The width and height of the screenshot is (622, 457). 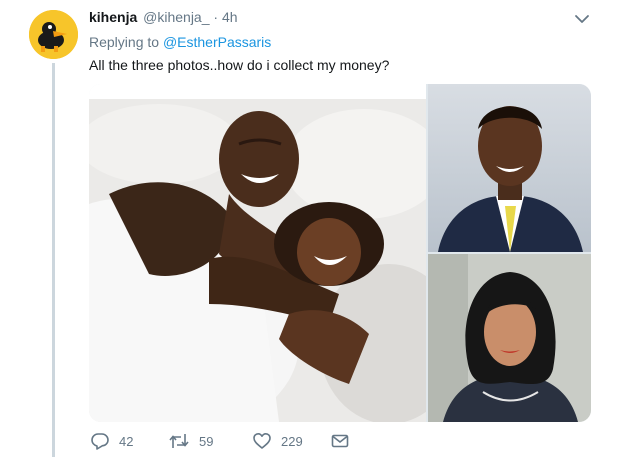 I want to click on reply-icon, so click(x=100, y=441).